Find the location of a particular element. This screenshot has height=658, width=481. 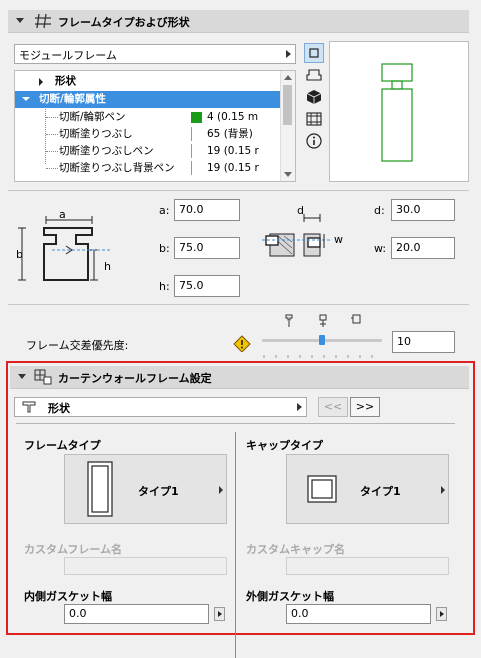

settings-page-dropdown: 形状 is located at coordinates (160, 407).